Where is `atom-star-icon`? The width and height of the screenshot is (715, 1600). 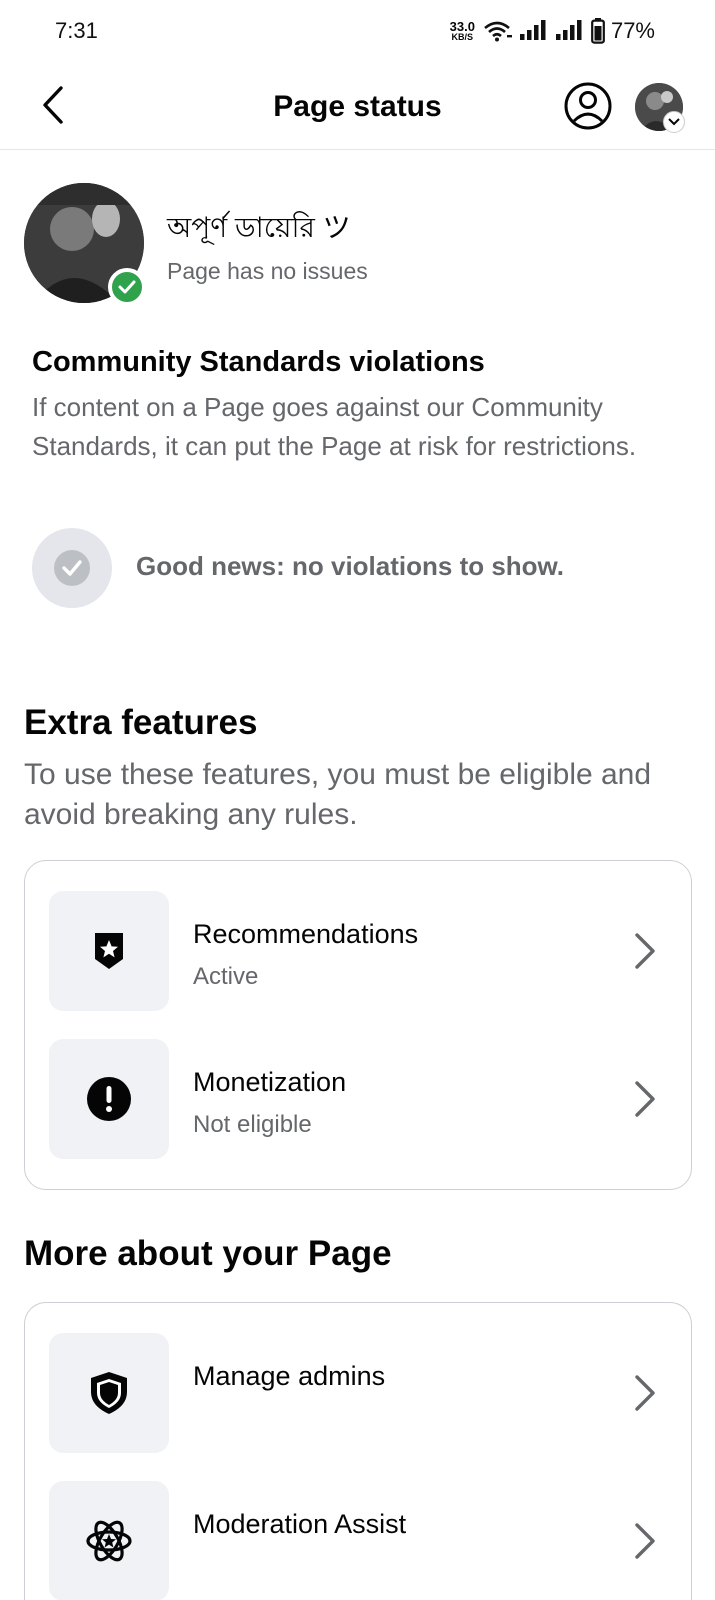
atom-star-icon is located at coordinates (109, 1541).